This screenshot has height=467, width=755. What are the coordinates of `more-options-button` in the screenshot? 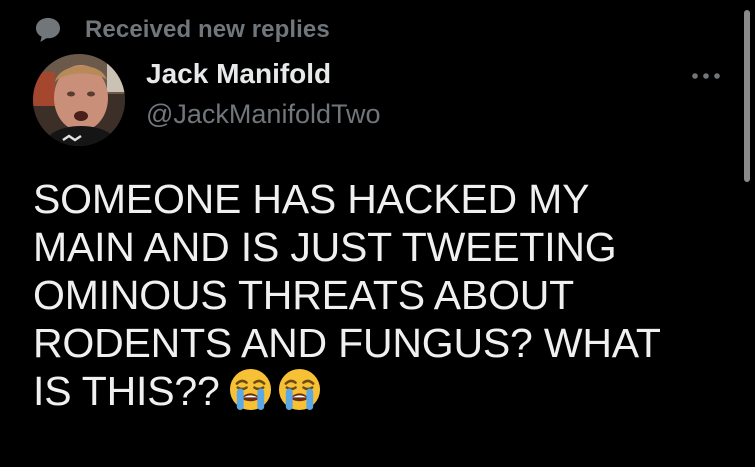 It's located at (706, 76).